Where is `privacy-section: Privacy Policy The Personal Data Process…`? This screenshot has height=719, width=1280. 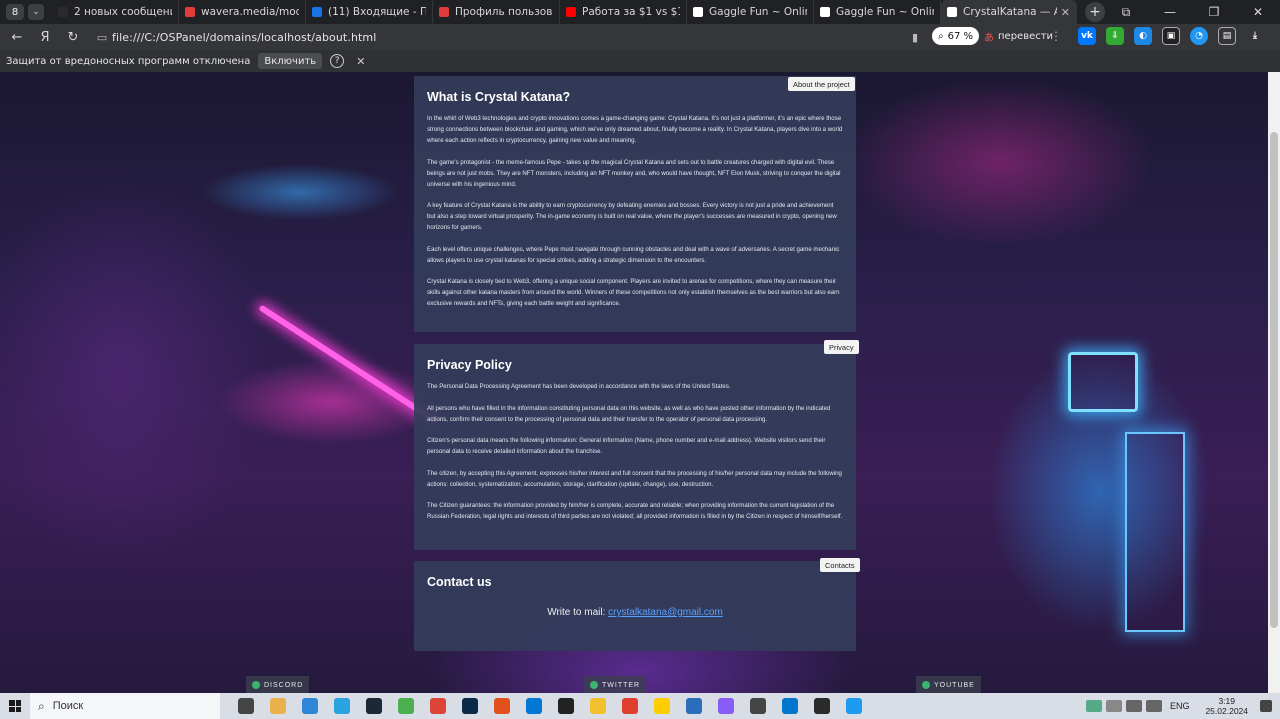 privacy-section: Privacy Policy The Personal Data Process… is located at coordinates (635, 447).